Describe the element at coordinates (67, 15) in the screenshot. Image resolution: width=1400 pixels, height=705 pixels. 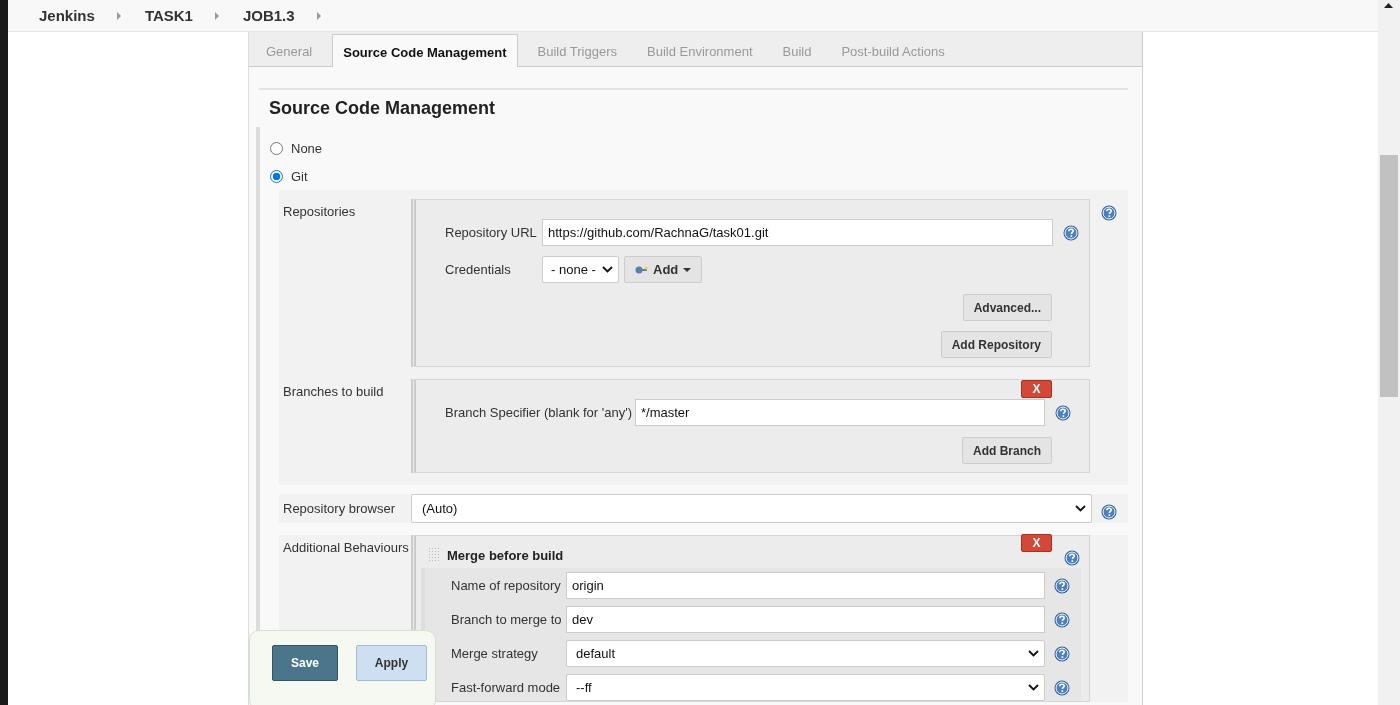
I see `breadcrumb-link: Jenkins` at that location.